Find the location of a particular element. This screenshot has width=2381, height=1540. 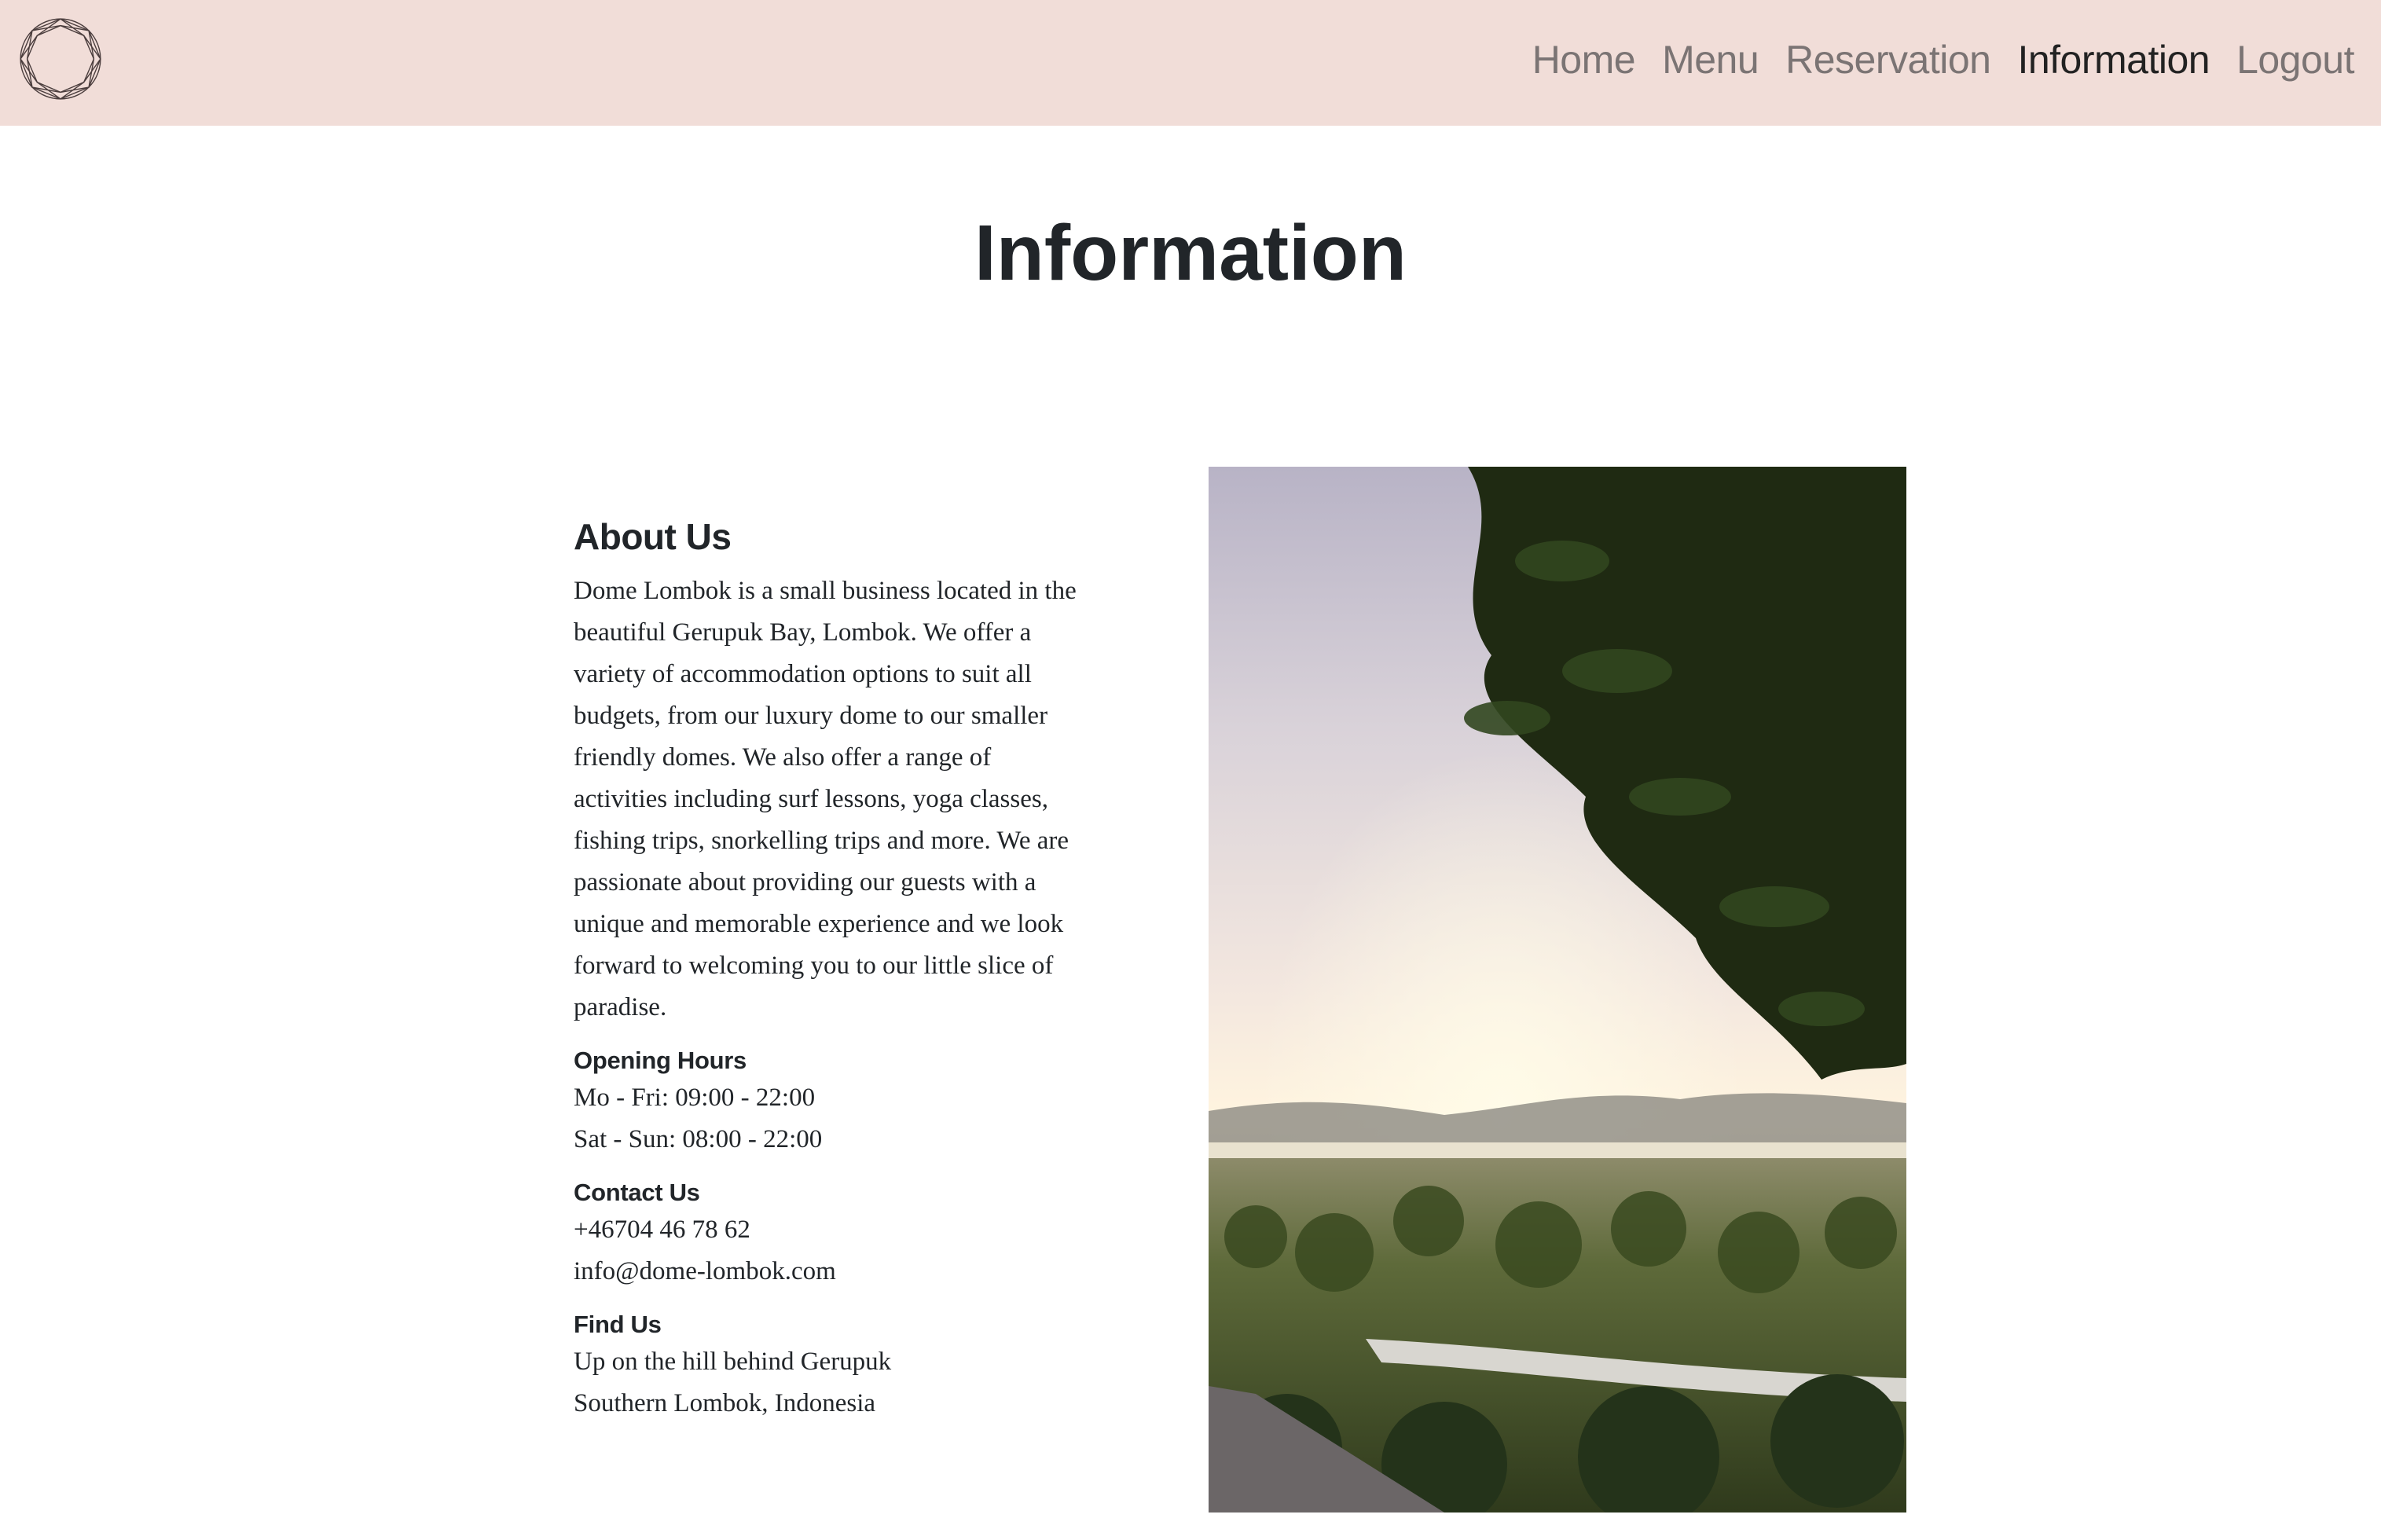

find-heading: Find Us is located at coordinates (618, 1324).